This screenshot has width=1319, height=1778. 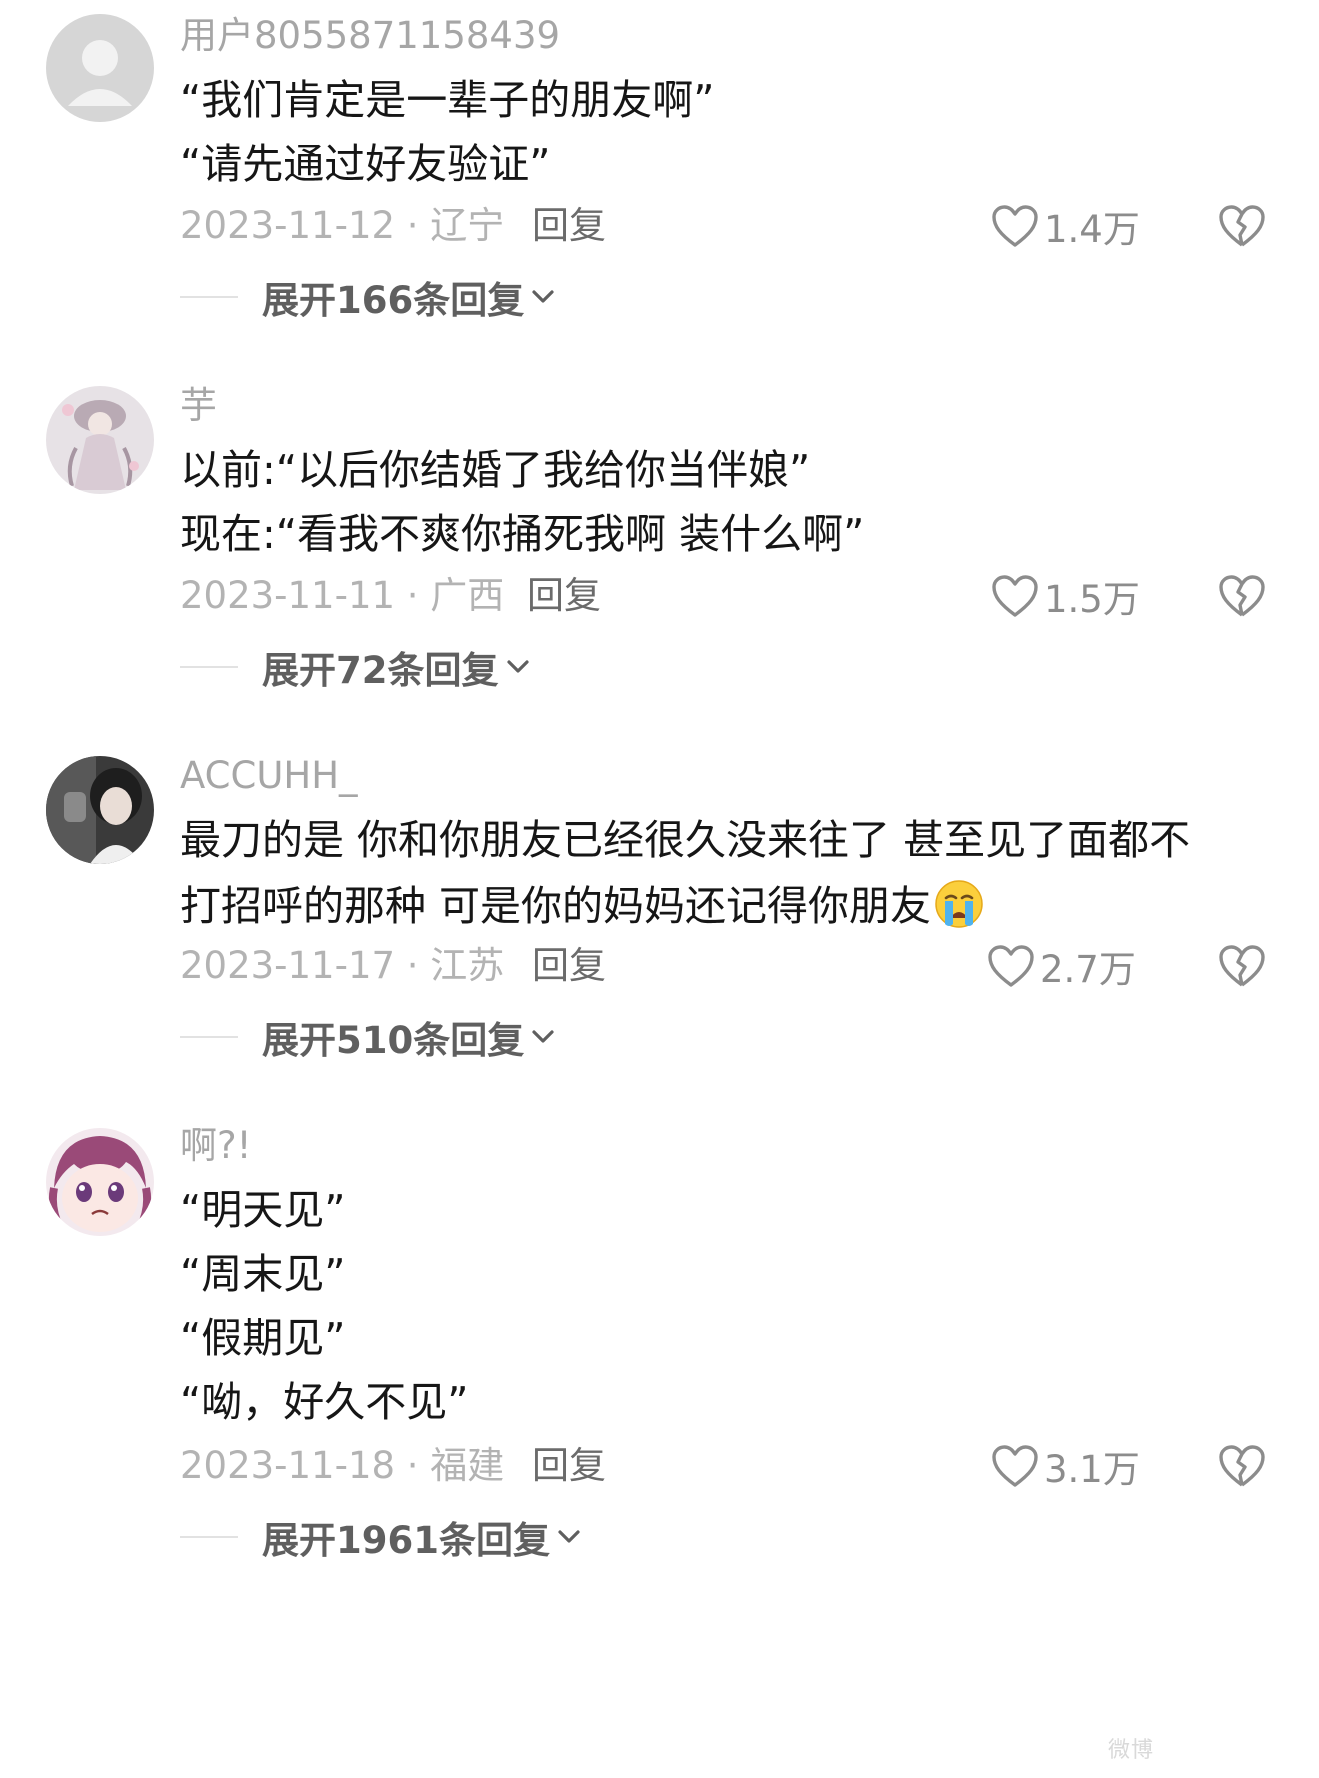 What do you see at coordinates (269, 776) in the screenshot?
I see `username: ACCUHH_` at bounding box center [269, 776].